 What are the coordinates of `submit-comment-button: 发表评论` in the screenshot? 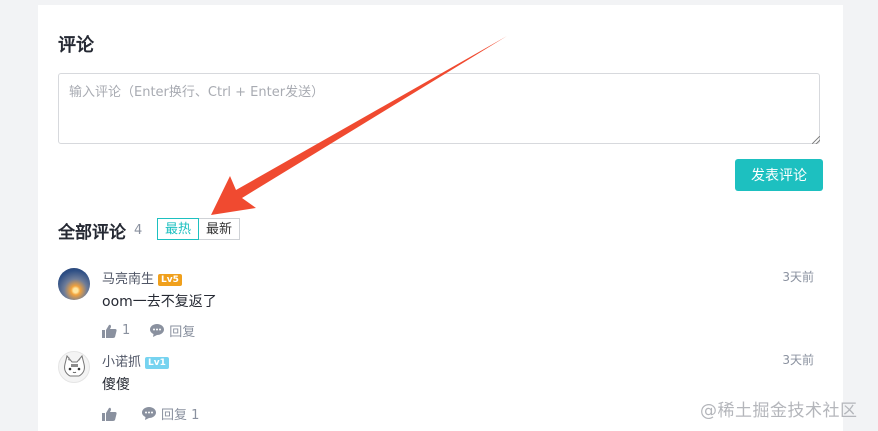 It's located at (779, 175).